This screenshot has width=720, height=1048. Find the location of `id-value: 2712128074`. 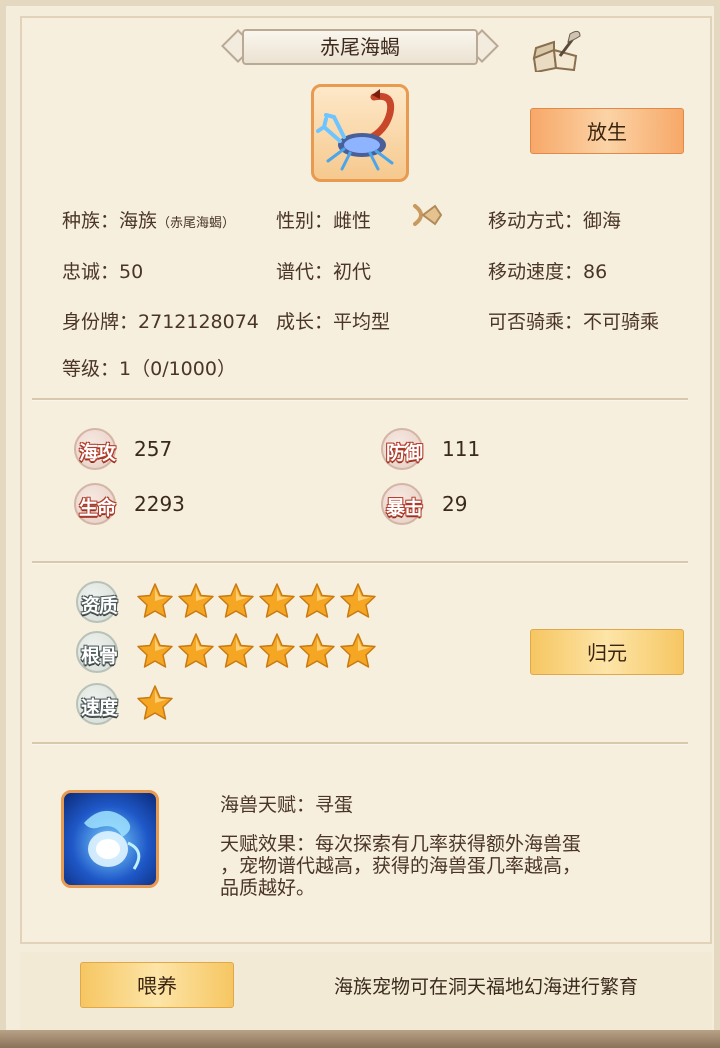

id-value: 2712128074 is located at coordinates (198, 322).